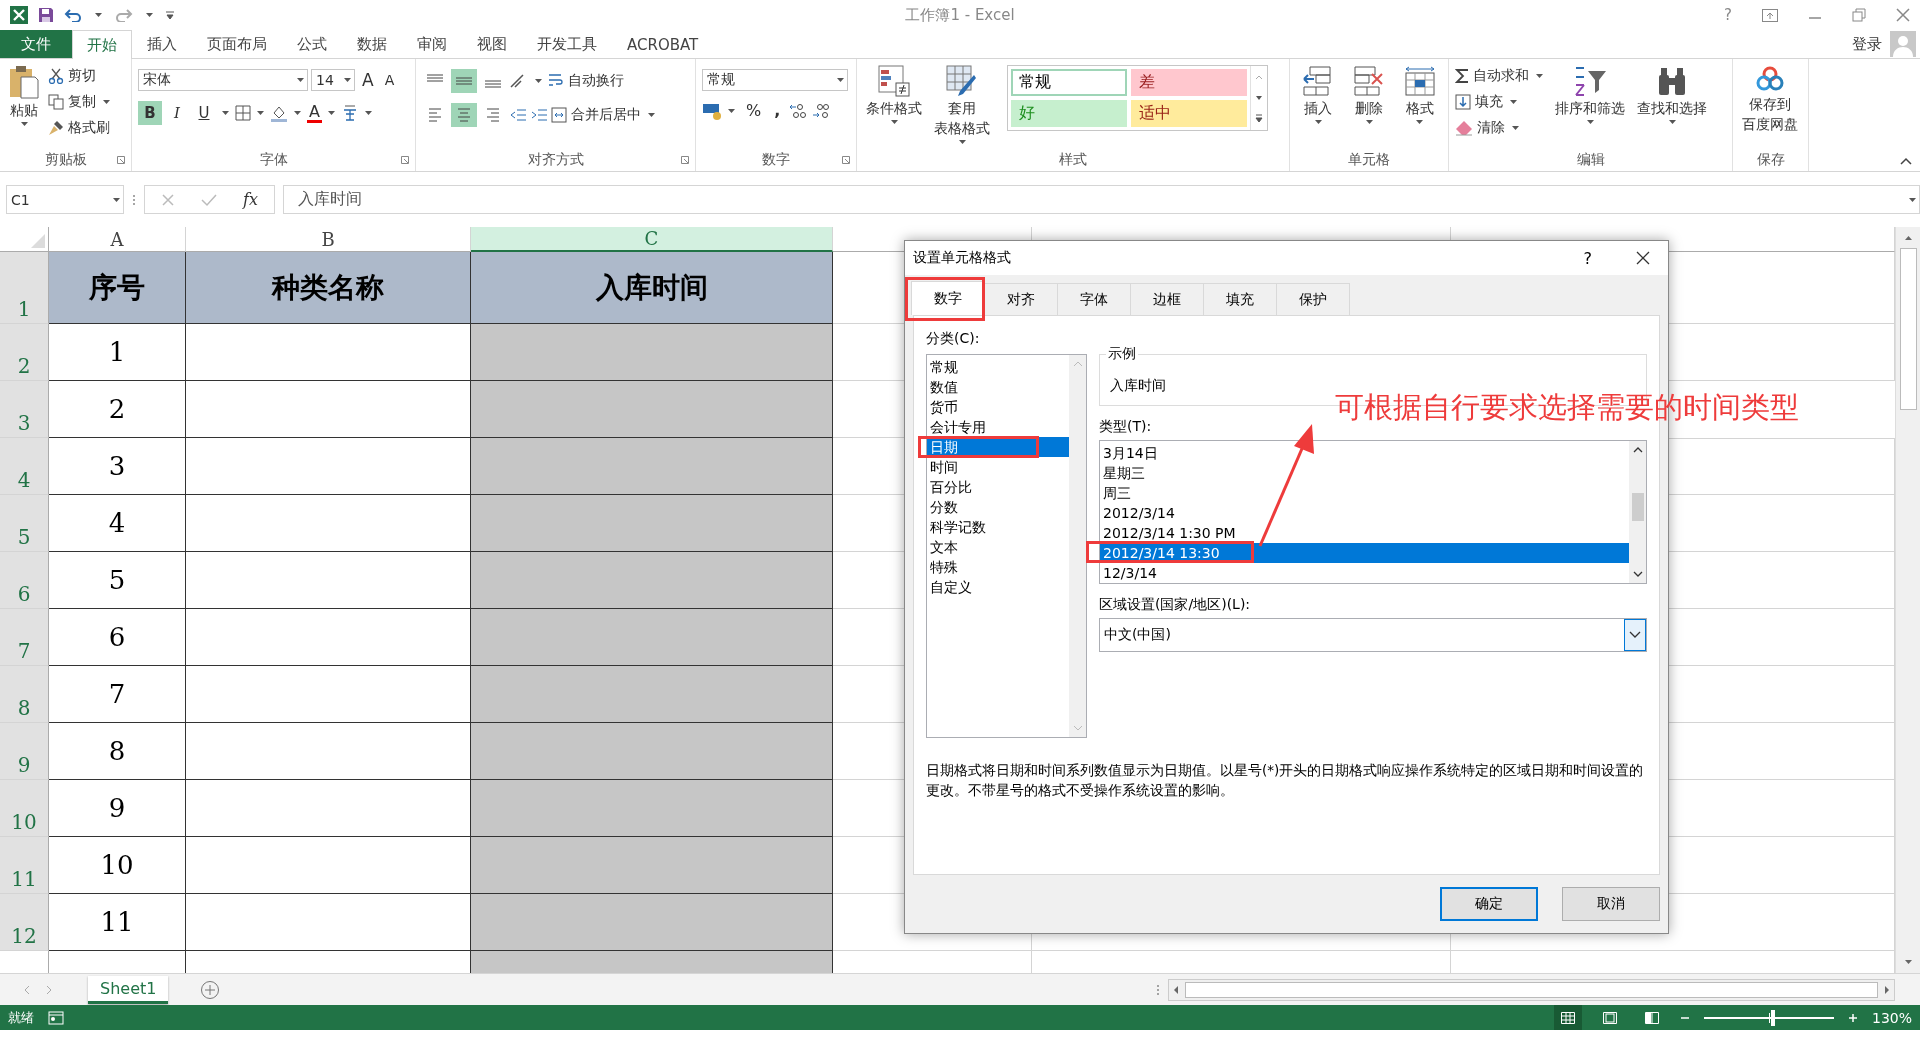  What do you see at coordinates (1770, 99) in the screenshot?
I see `save-to-cloud-button: 保存到 百度网盘` at bounding box center [1770, 99].